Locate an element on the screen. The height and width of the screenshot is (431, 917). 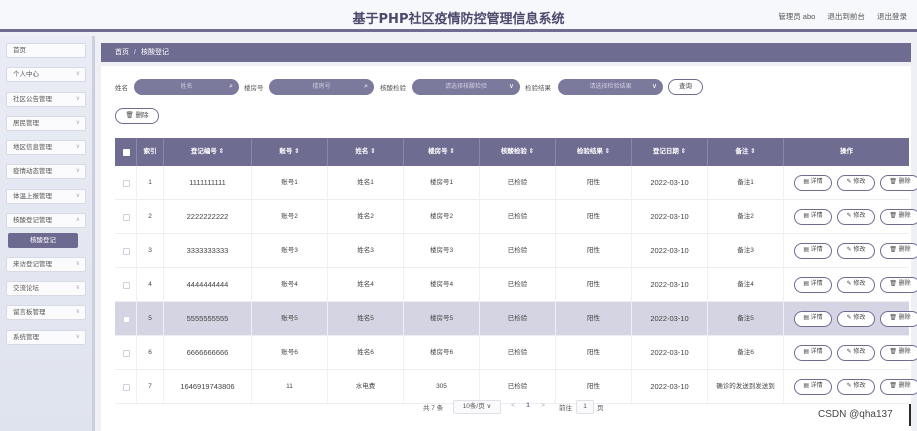
cell-account: 账号6 is located at coordinates (290, 353).